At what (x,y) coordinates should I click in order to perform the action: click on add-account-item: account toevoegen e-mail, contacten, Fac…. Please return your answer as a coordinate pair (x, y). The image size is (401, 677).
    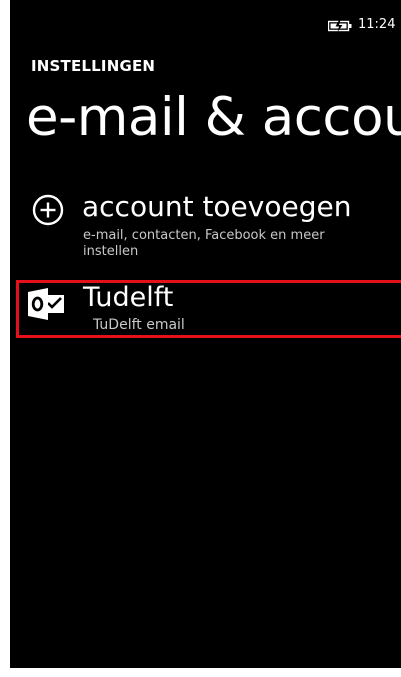
    Looking at the image, I should click on (205, 226).